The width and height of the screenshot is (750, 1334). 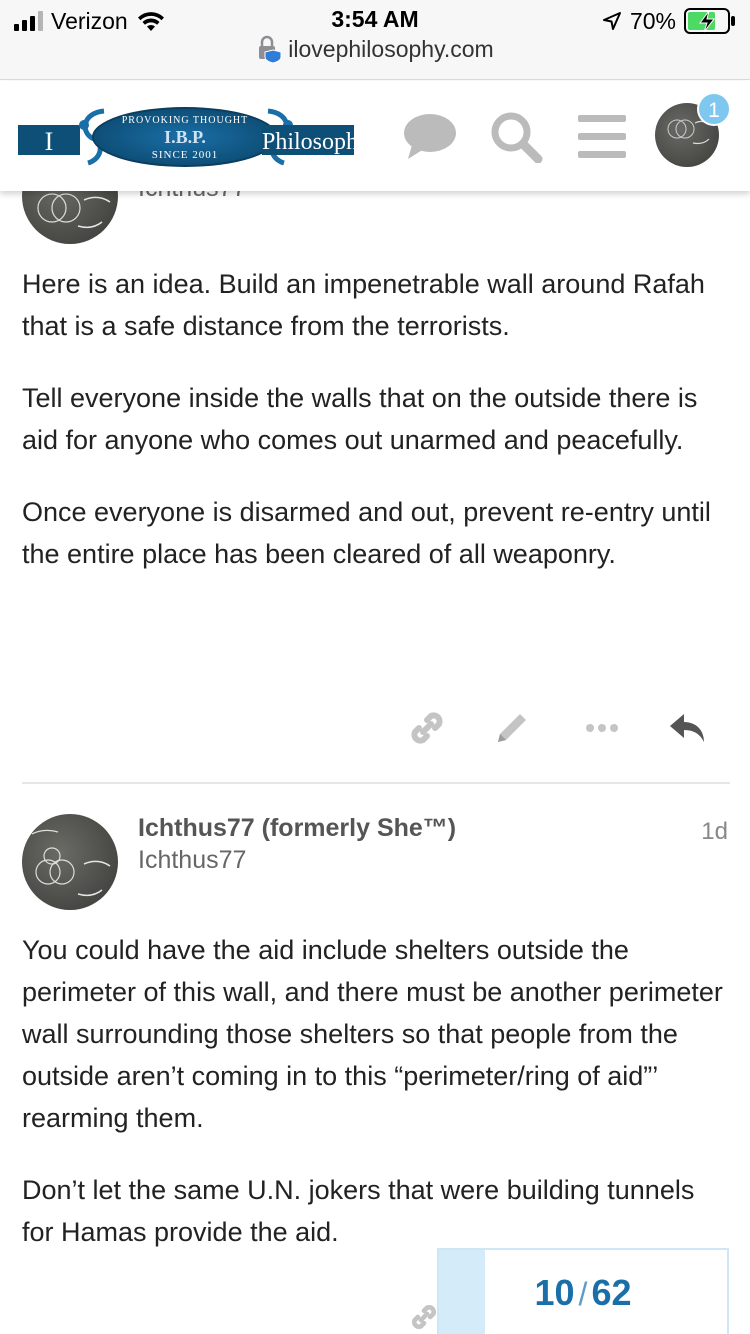 I want to click on battery-charging-icon, so click(x=709, y=21).